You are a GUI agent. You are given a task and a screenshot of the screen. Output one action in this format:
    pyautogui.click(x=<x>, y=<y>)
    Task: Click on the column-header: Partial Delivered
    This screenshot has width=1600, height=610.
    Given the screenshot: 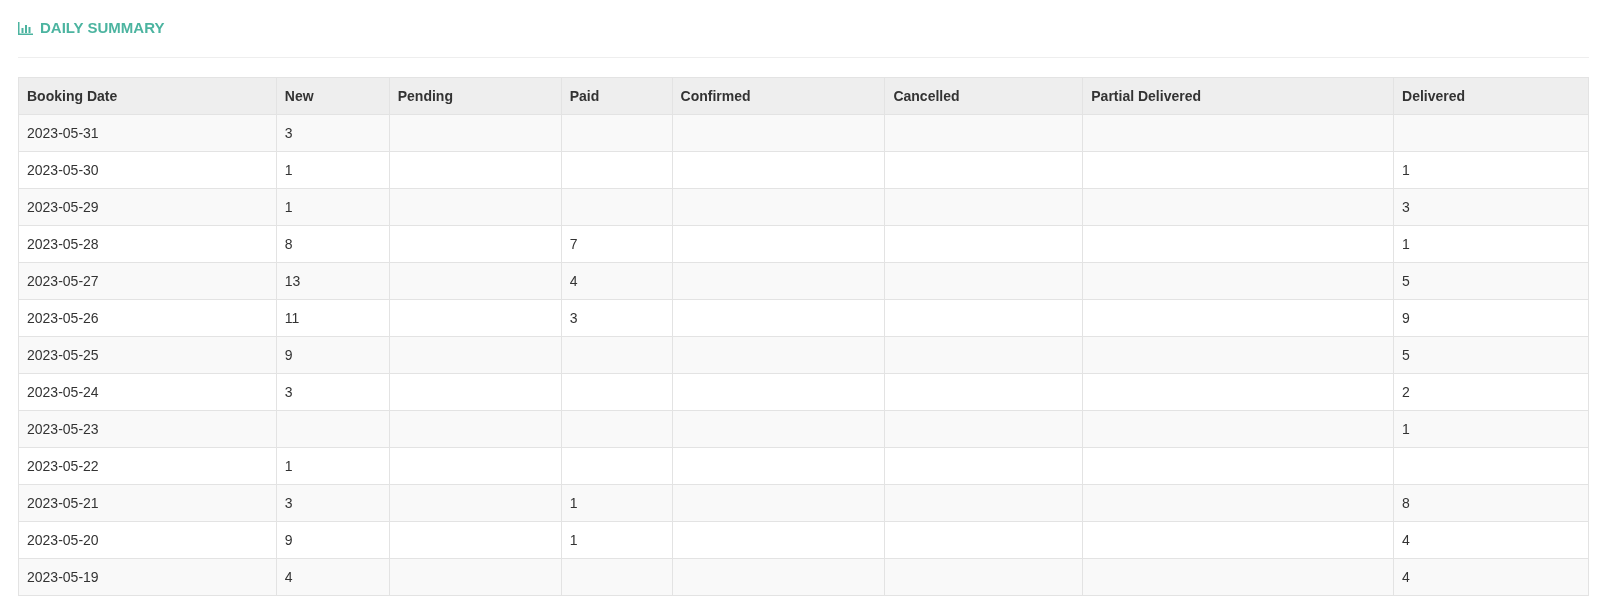 What is the action you would take?
    pyautogui.click(x=1238, y=96)
    